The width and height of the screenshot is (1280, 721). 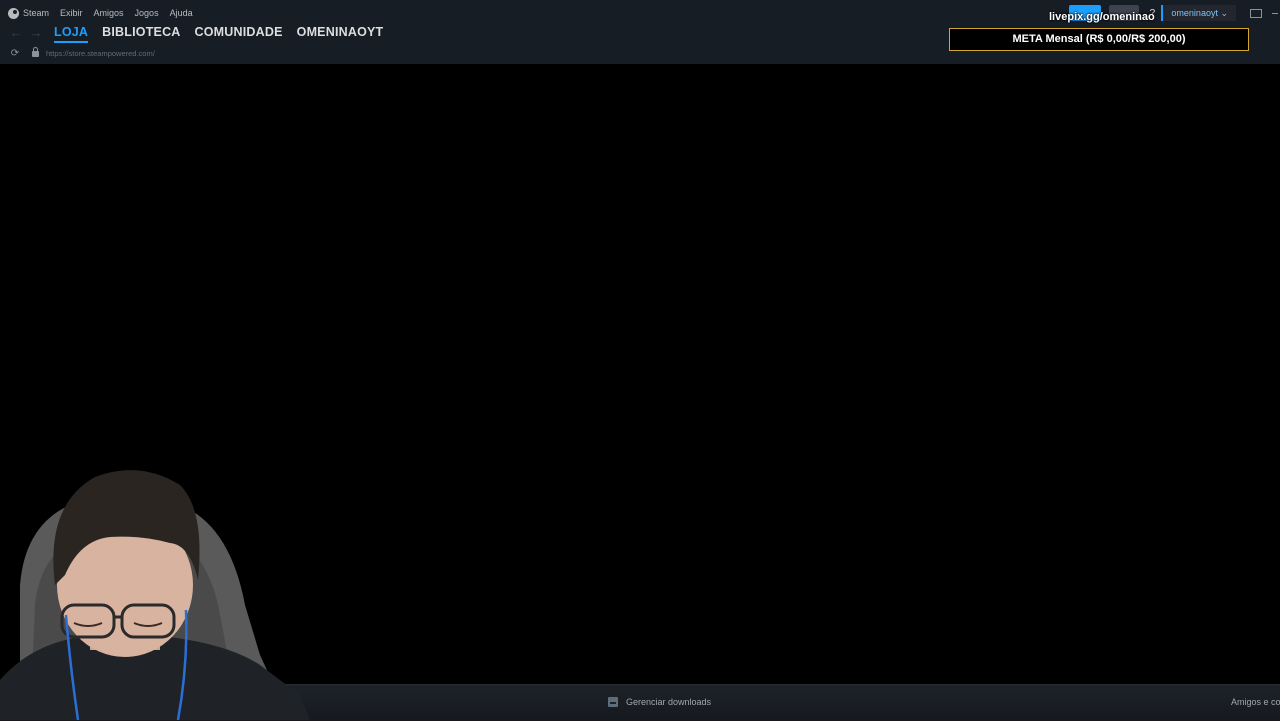 I want to click on steam-logo-icon, so click(x=13, y=13).